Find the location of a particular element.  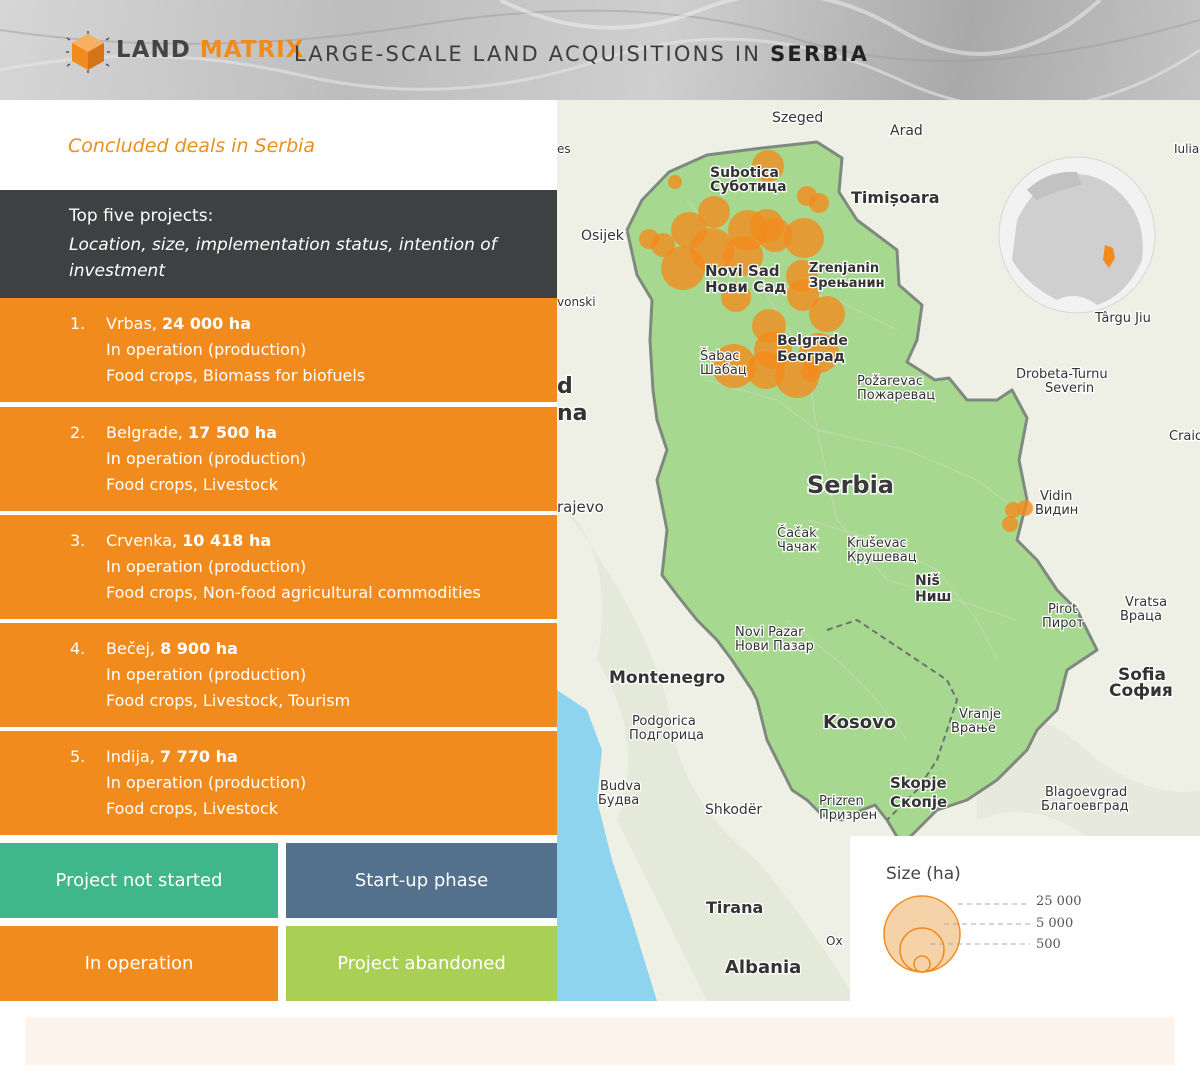

place-label: Skopje is located at coordinates (918, 783).